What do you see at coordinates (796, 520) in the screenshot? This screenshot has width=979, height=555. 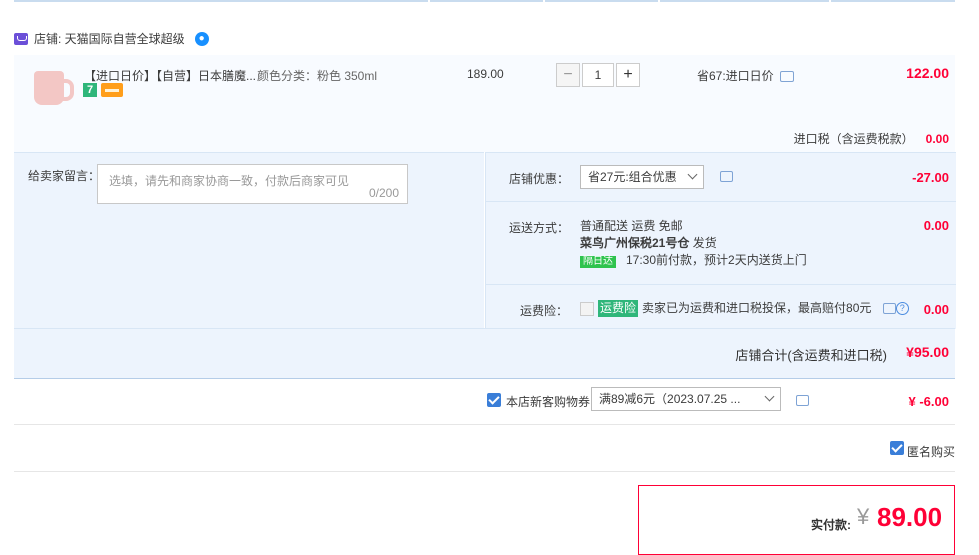 I see `payment-summary: 实付款: ¥ 89.00` at bounding box center [796, 520].